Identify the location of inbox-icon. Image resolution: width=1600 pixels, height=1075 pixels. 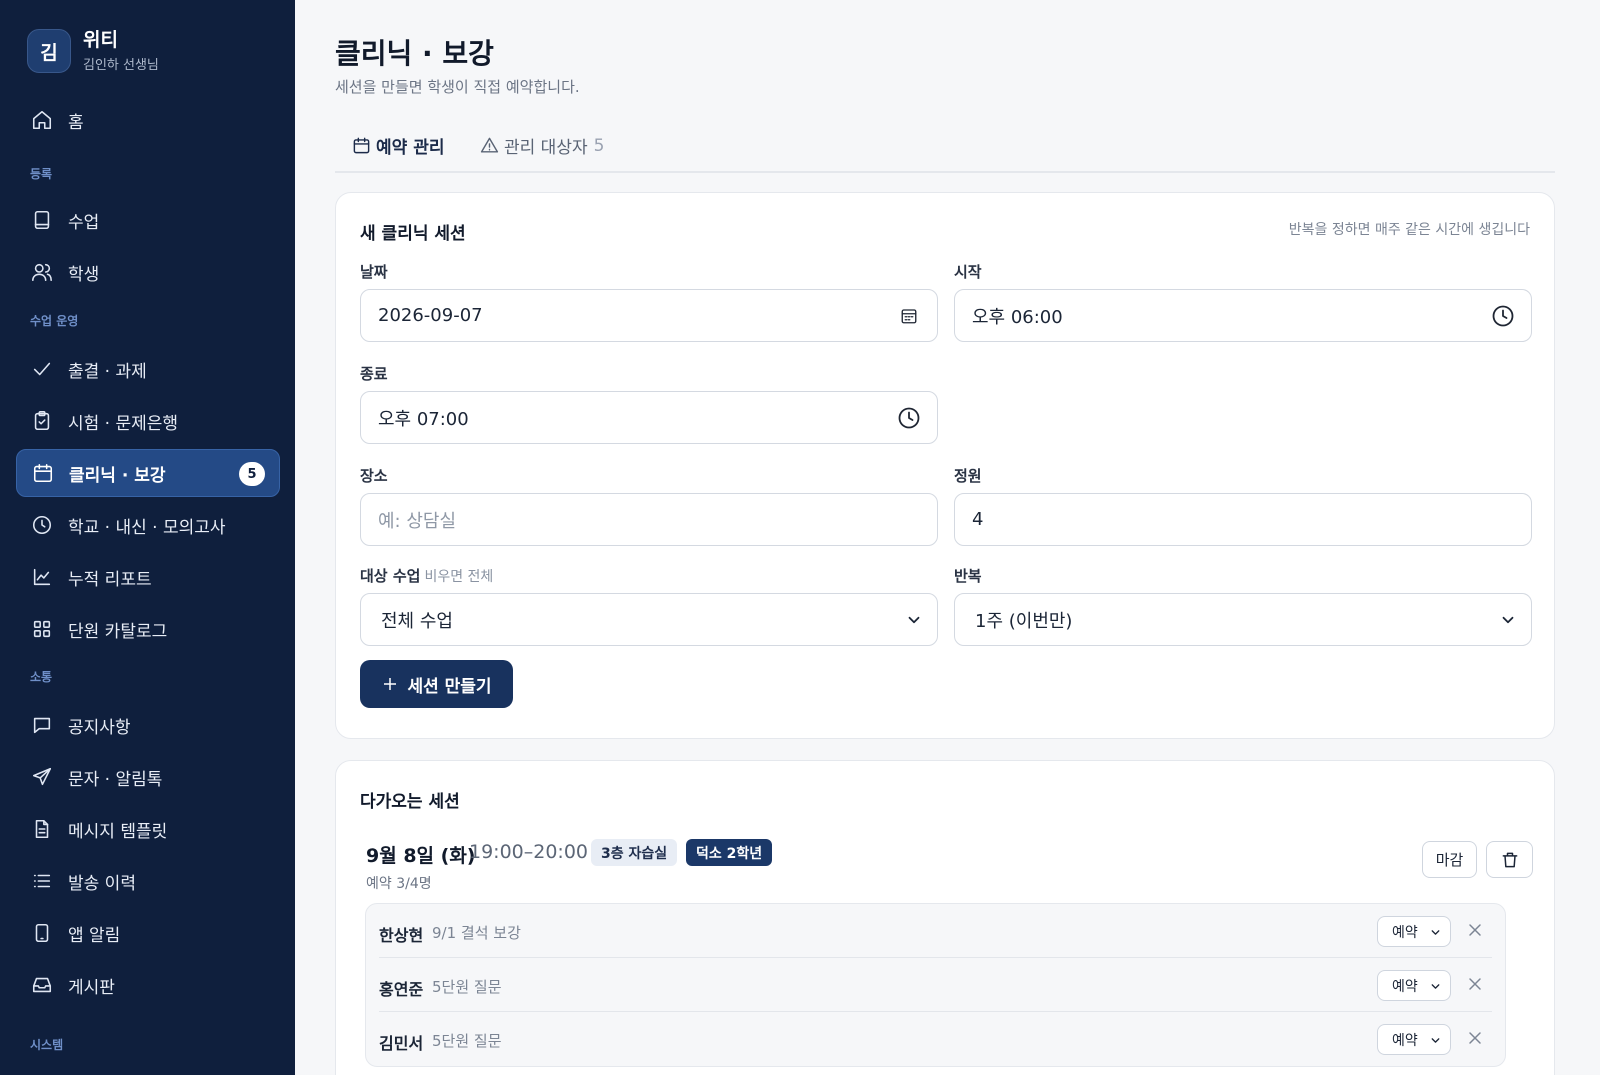
(42, 985).